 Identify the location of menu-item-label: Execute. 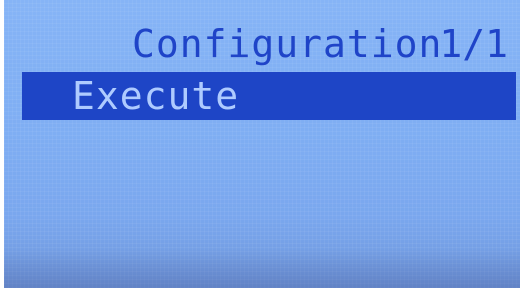
(156, 96).